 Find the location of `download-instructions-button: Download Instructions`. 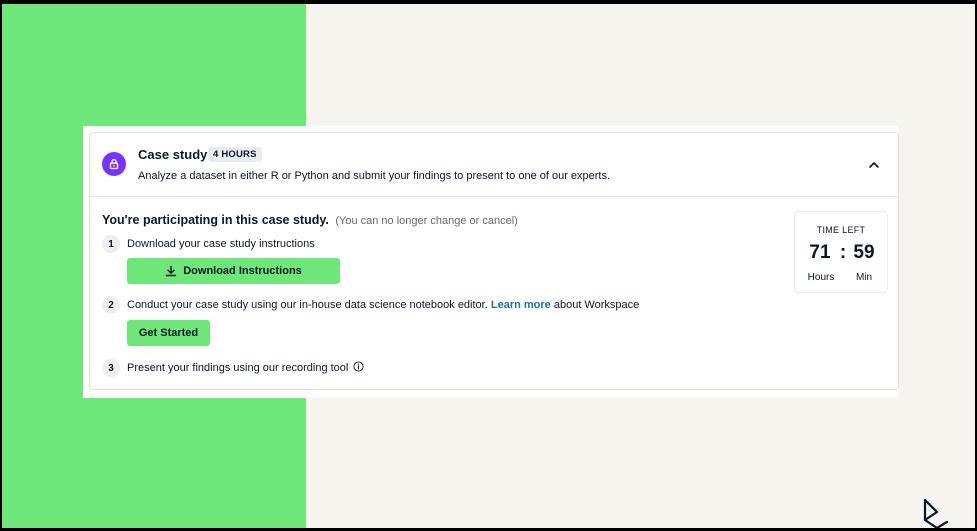

download-instructions-button: Download Instructions is located at coordinates (233, 271).